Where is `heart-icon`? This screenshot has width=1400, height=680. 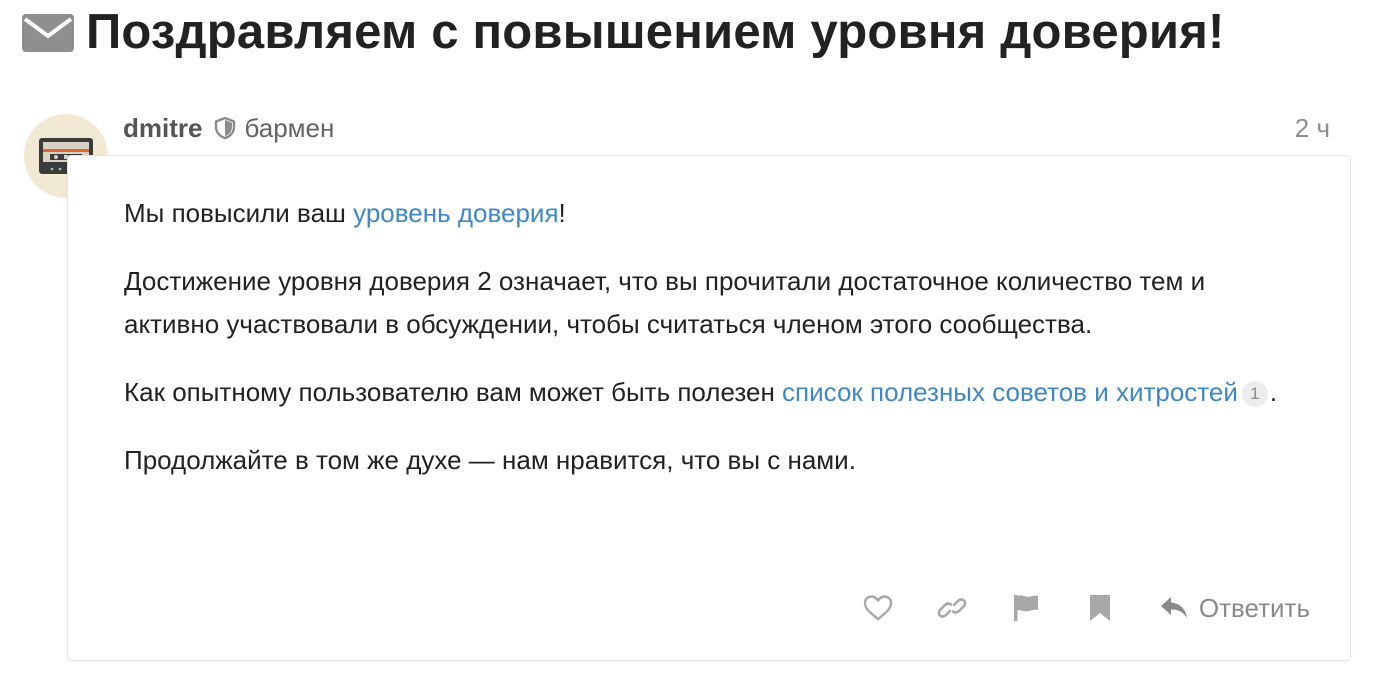
heart-icon is located at coordinates (878, 608).